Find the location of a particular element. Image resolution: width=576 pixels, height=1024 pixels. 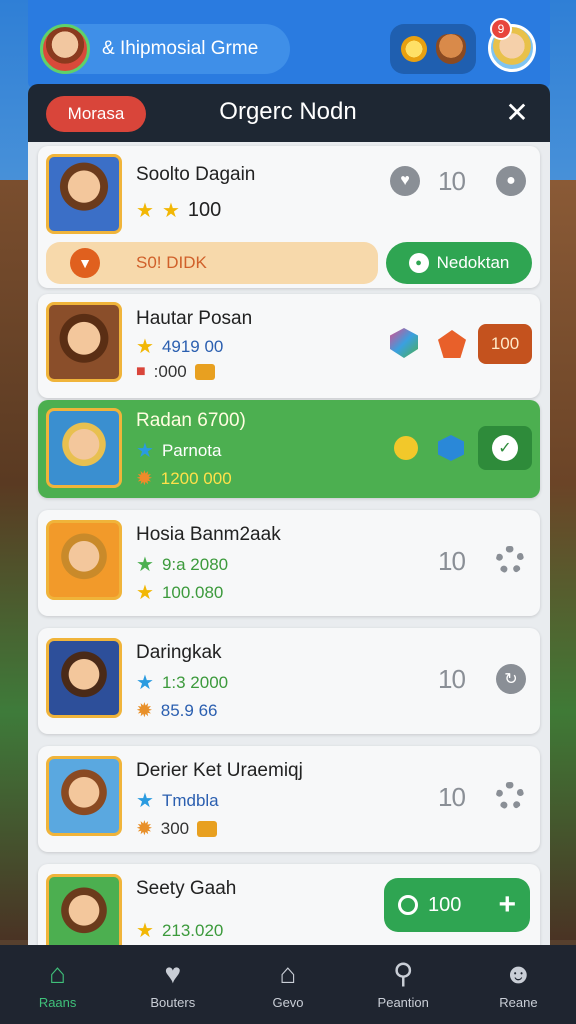

character-name: Hautar Posan is located at coordinates (194, 318).